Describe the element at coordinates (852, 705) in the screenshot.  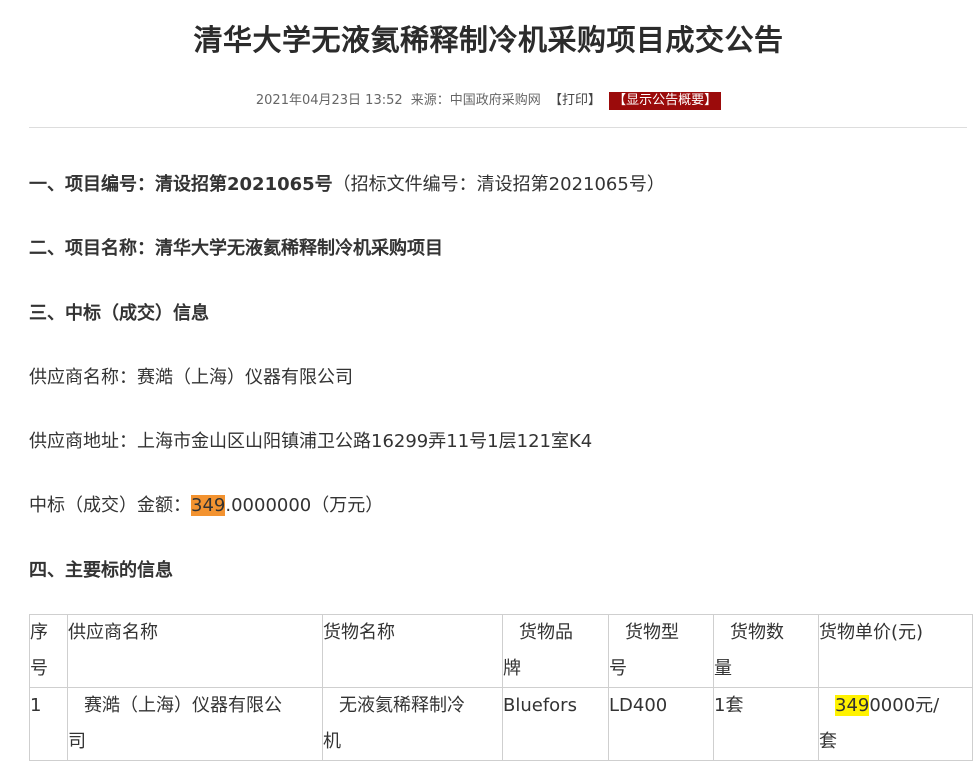
I see `unit-price-highlight: 349` at that location.